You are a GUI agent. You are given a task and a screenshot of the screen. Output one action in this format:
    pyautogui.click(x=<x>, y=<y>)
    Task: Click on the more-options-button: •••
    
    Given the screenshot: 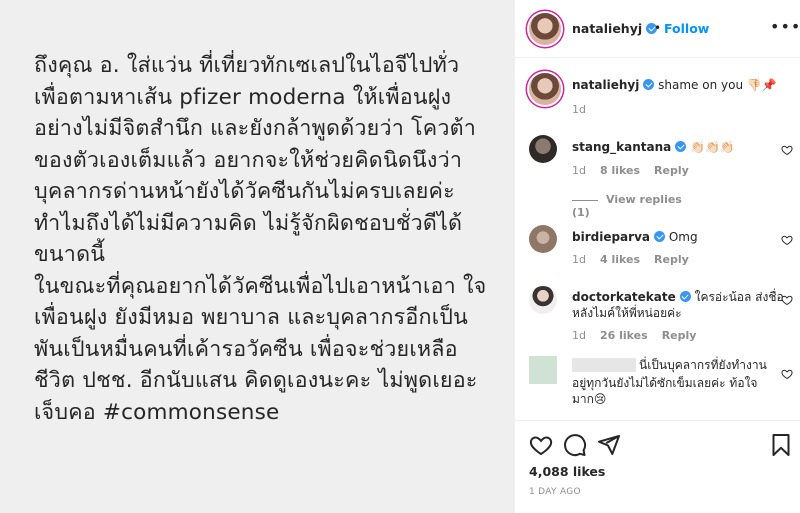 What is the action you would take?
    pyautogui.click(x=785, y=26)
    